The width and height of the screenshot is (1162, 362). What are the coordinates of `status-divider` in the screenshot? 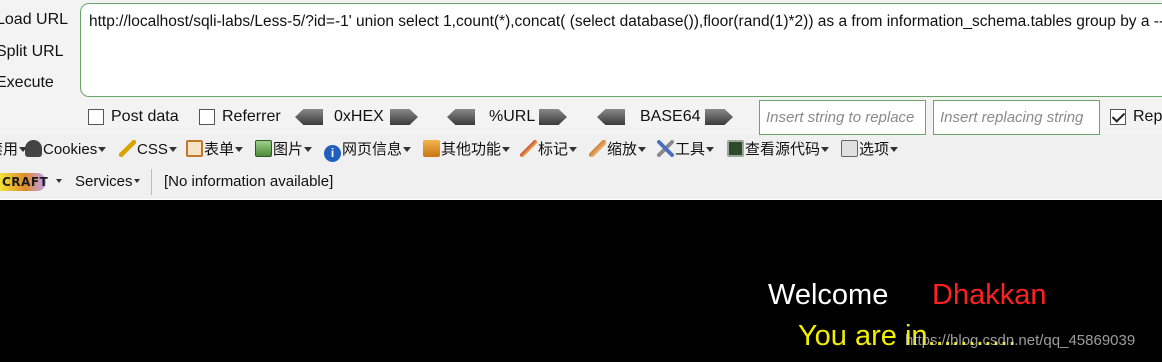 It's located at (151, 182).